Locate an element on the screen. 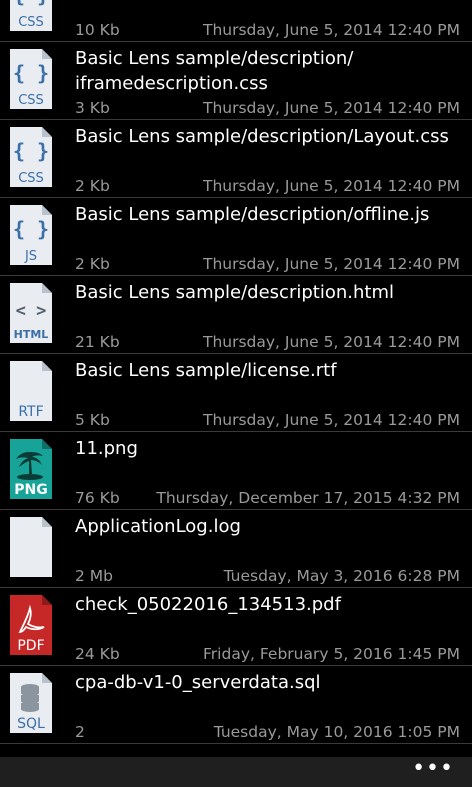 The image size is (472, 787). file-name: check_05022016_134513.pdf is located at coordinates (208, 604).